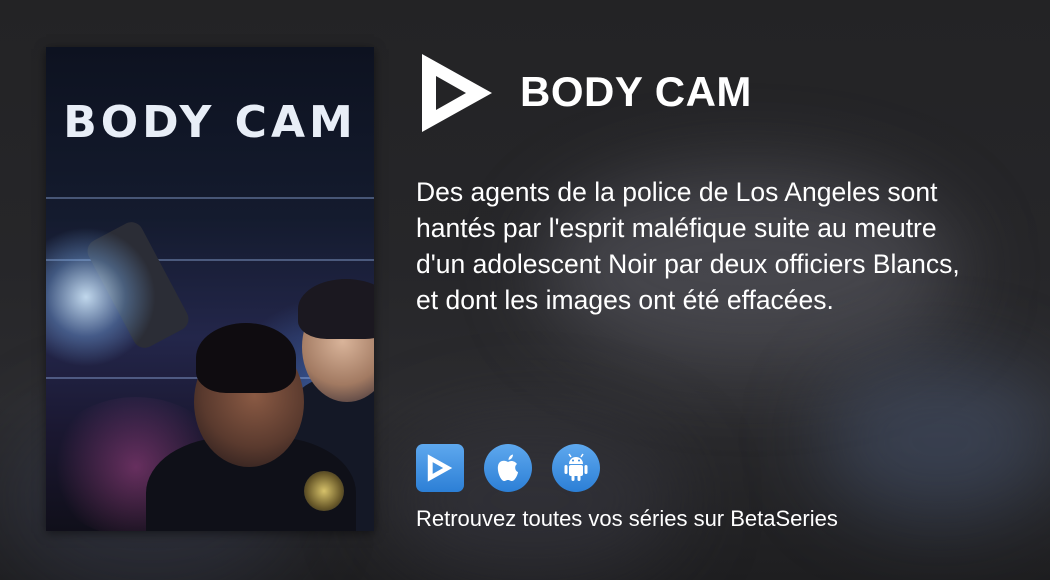  I want to click on app-links, so click(508, 468).